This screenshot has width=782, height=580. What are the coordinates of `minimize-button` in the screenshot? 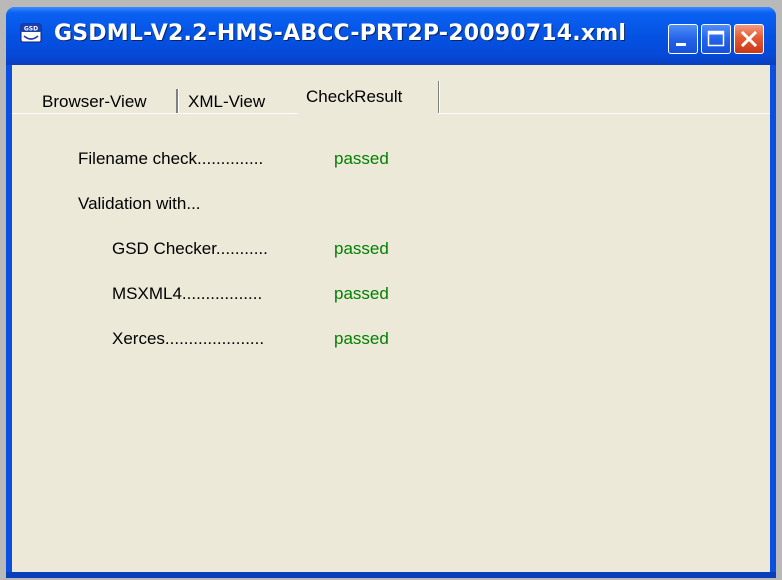 It's located at (683, 39).